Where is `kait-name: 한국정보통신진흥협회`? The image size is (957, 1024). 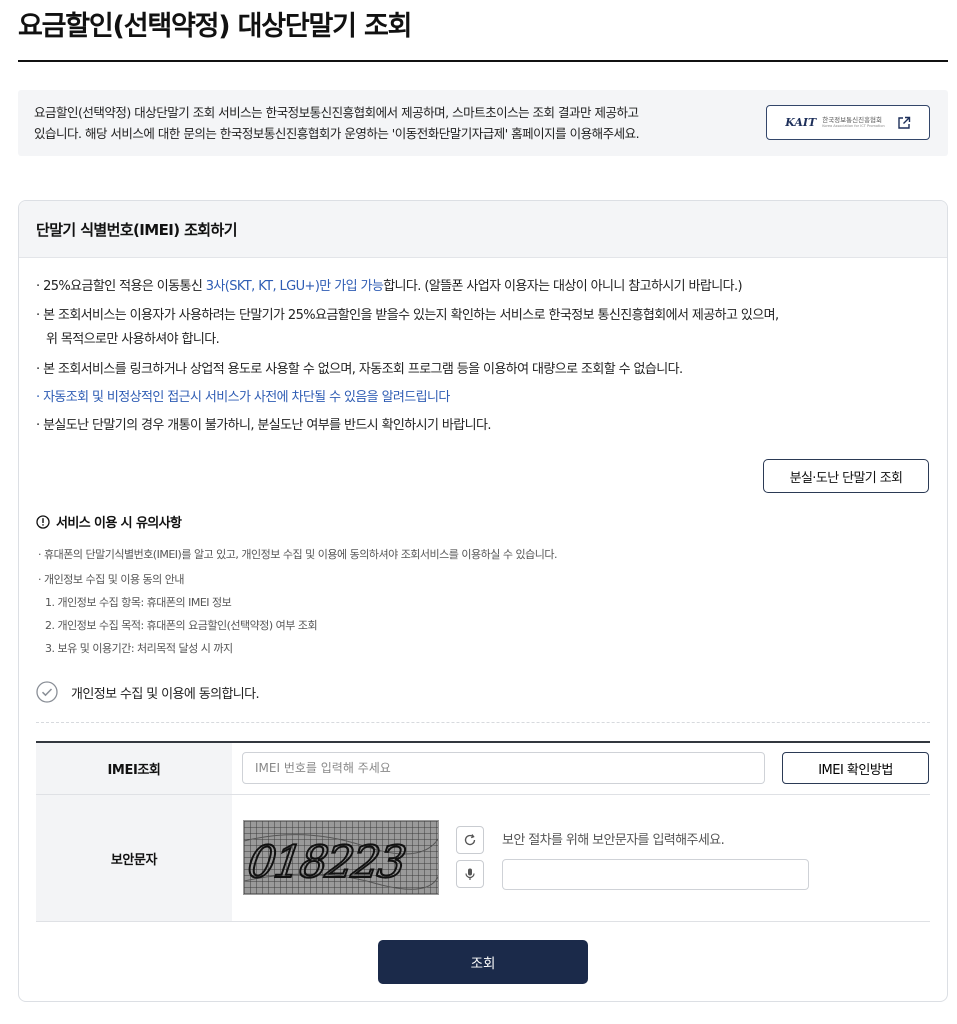
kait-name: 한국정보통신진흥협회 is located at coordinates (852, 120).